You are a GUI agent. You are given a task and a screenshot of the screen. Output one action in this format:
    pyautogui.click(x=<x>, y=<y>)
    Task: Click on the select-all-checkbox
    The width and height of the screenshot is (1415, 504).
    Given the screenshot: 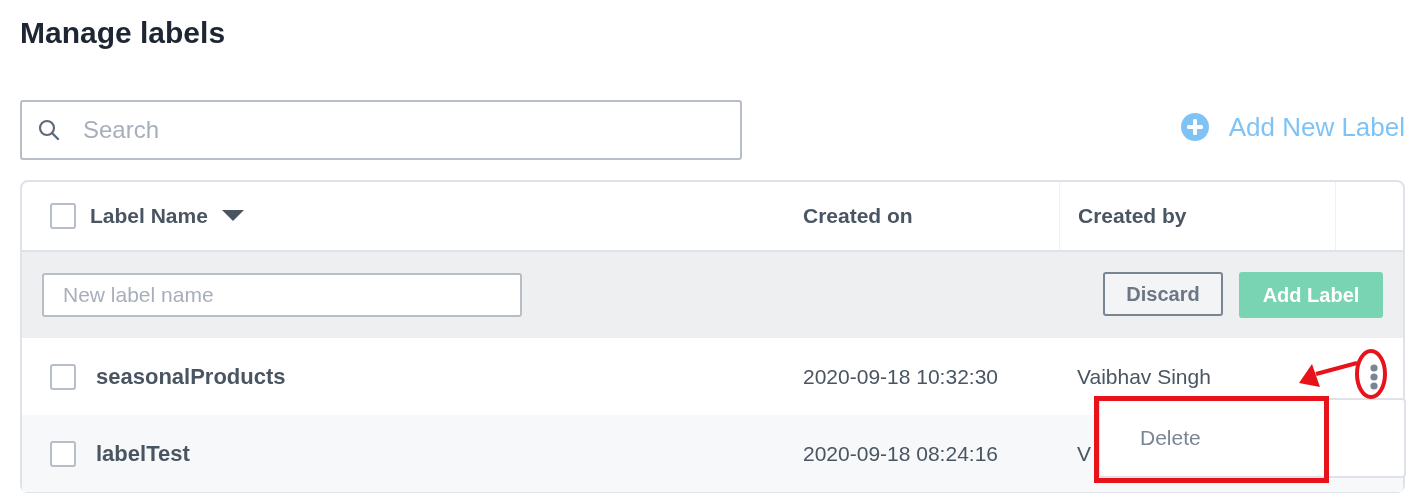 What is the action you would take?
    pyautogui.click(x=63, y=216)
    